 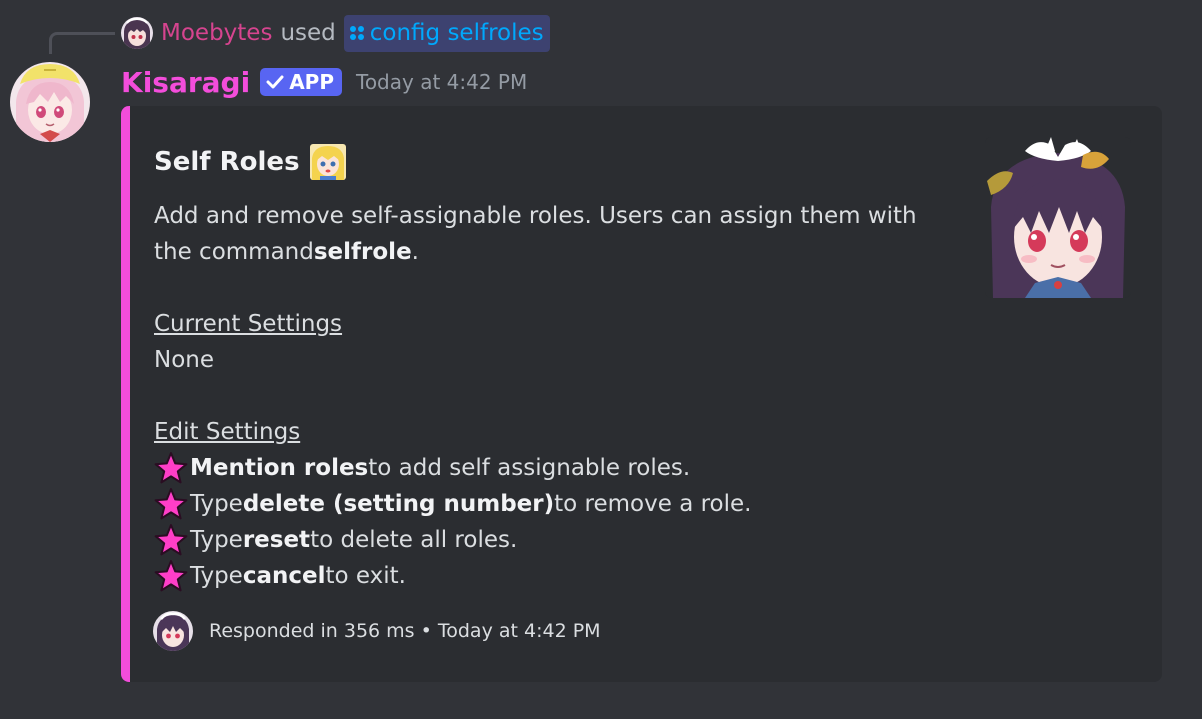 I want to click on anime-girl-thumbnail, so click(x=1058, y=217).